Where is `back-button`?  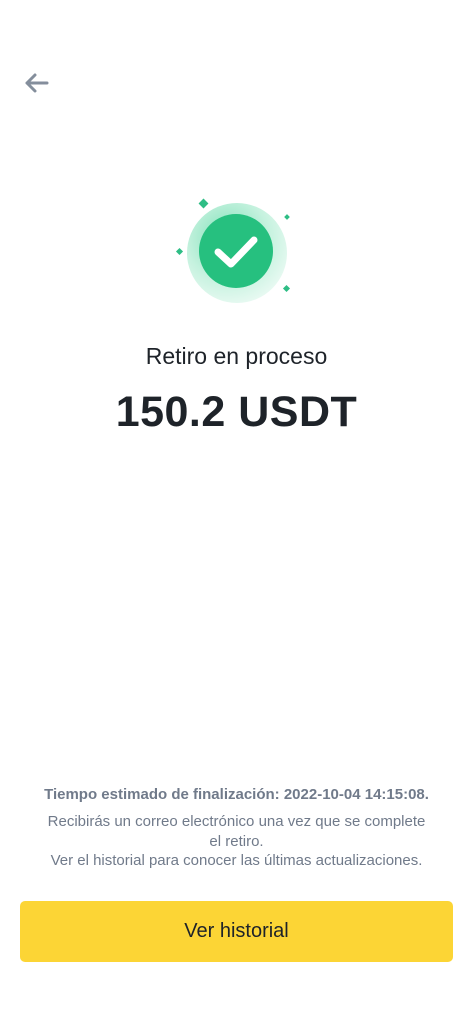 back-button is located at coordinates (36, 83).